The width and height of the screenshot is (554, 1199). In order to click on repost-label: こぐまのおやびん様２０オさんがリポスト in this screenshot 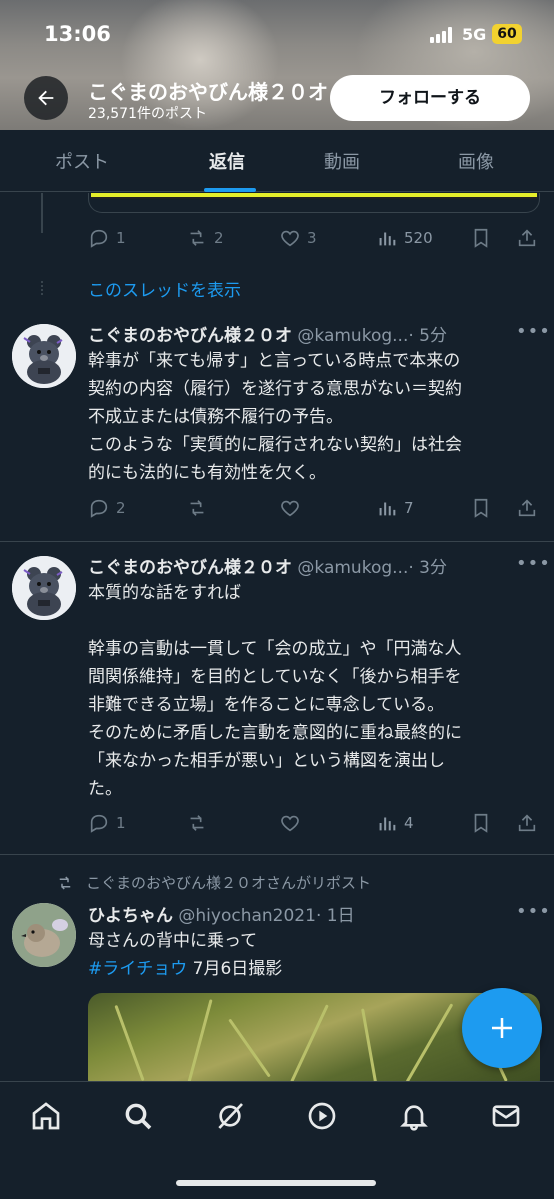, I will do `click(228, 882)`.